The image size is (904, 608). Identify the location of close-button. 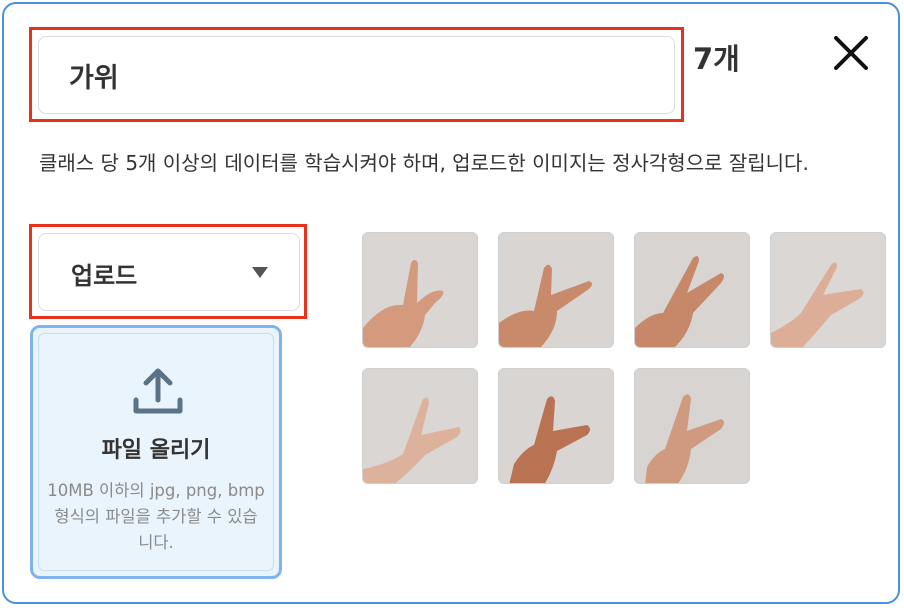
(851, 53).